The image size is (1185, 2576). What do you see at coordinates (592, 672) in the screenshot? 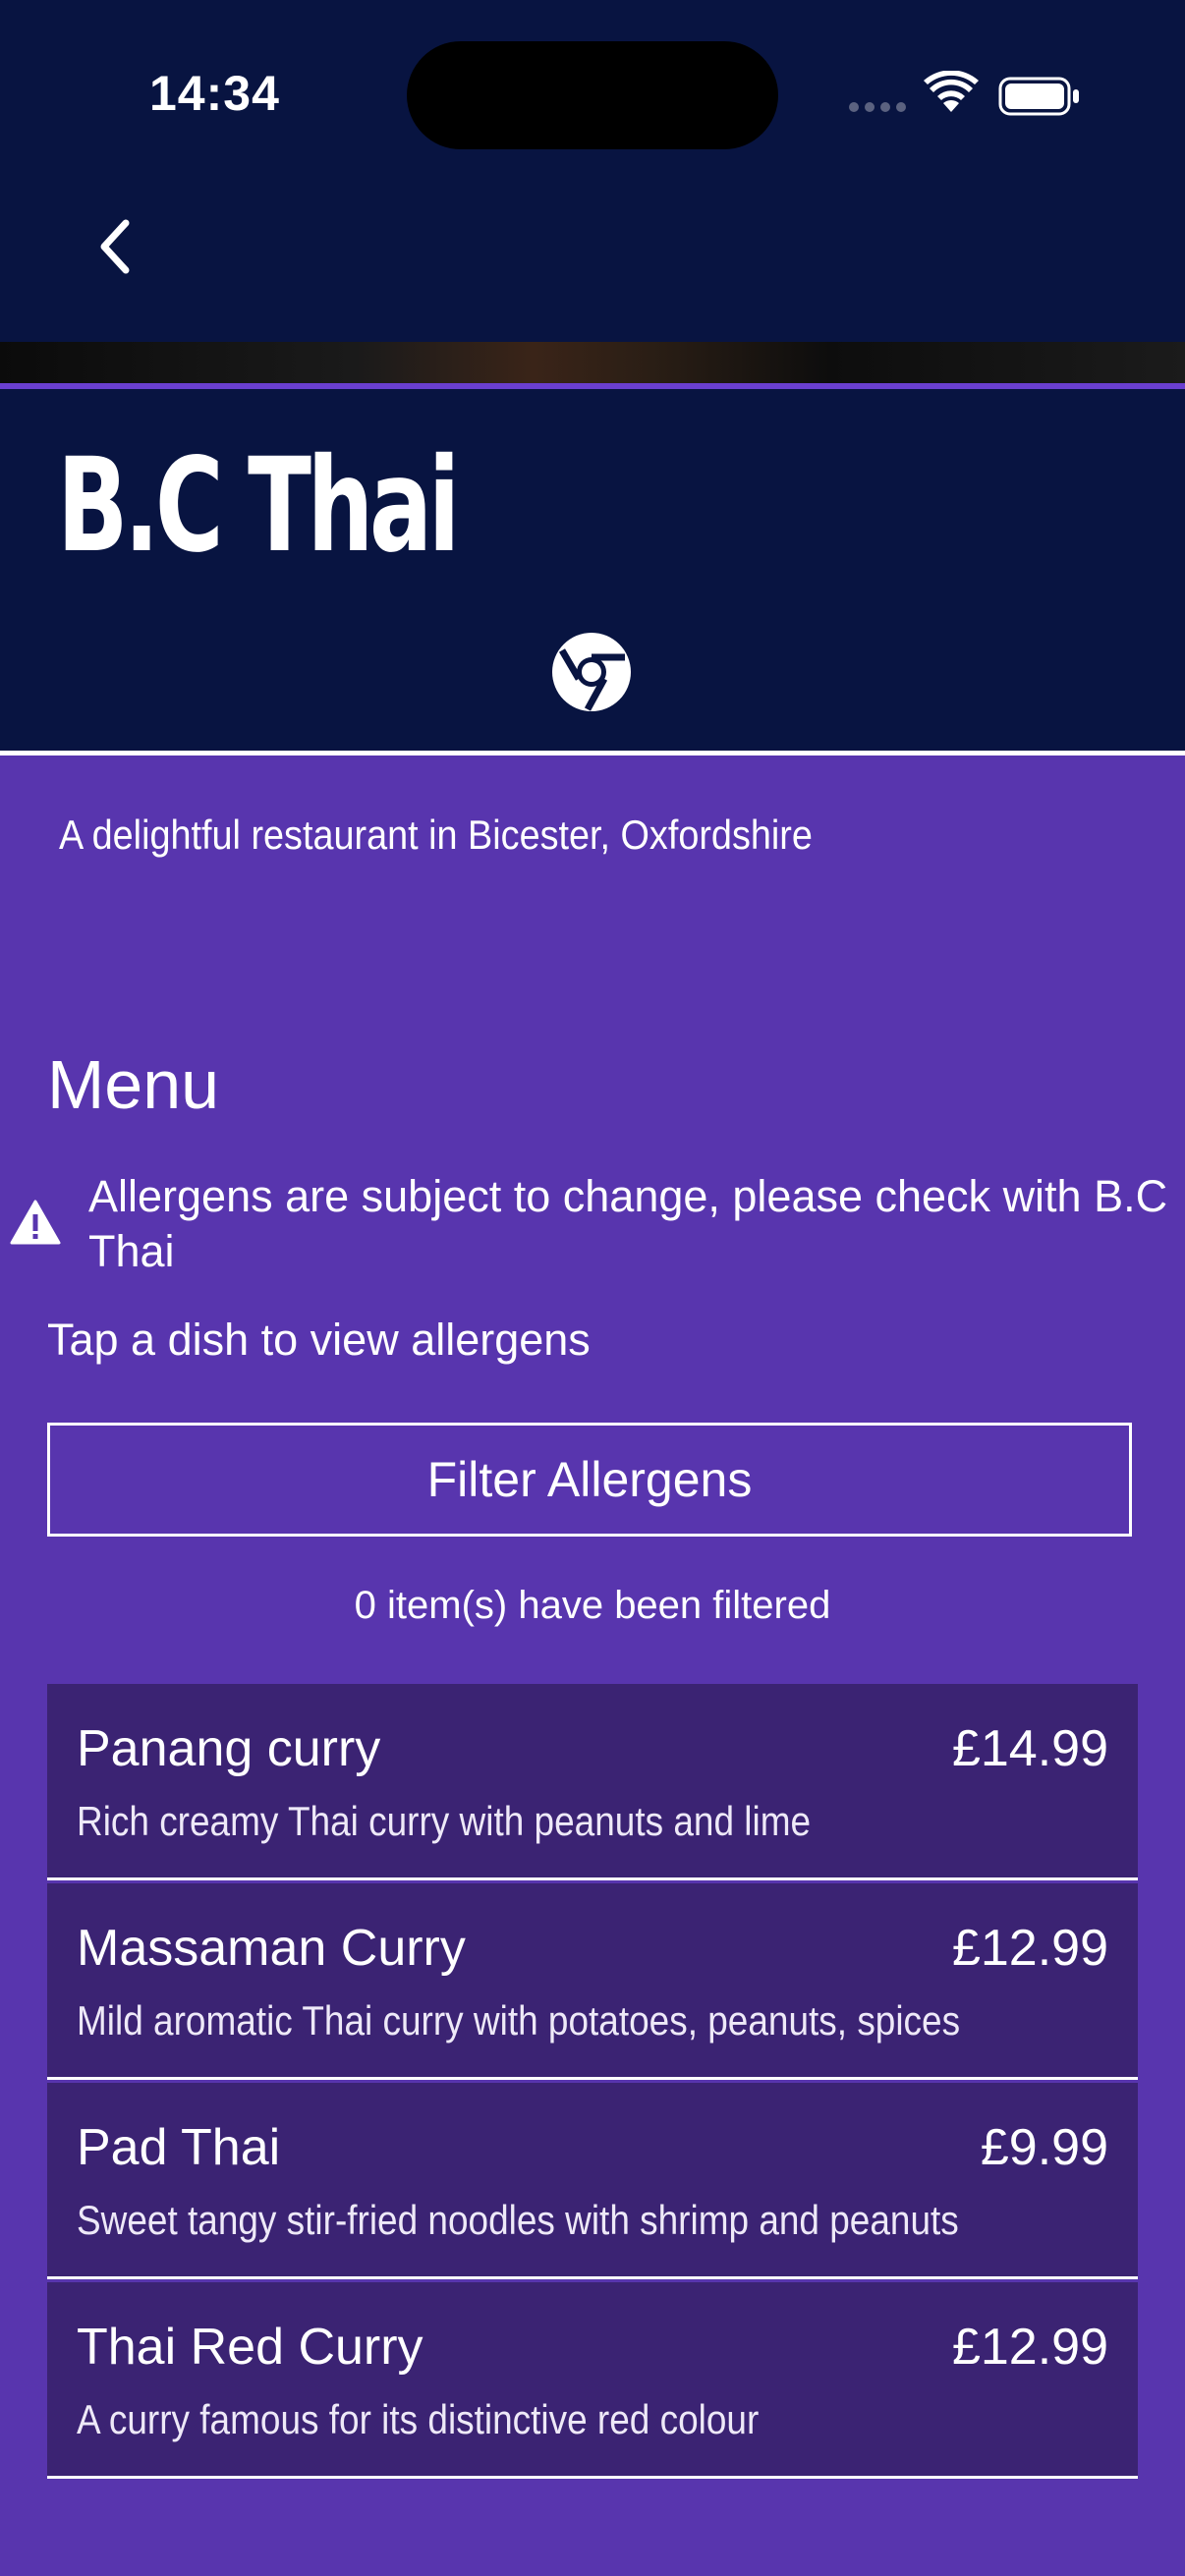
I see `chrome-icon` at bounding box center [592, 672].